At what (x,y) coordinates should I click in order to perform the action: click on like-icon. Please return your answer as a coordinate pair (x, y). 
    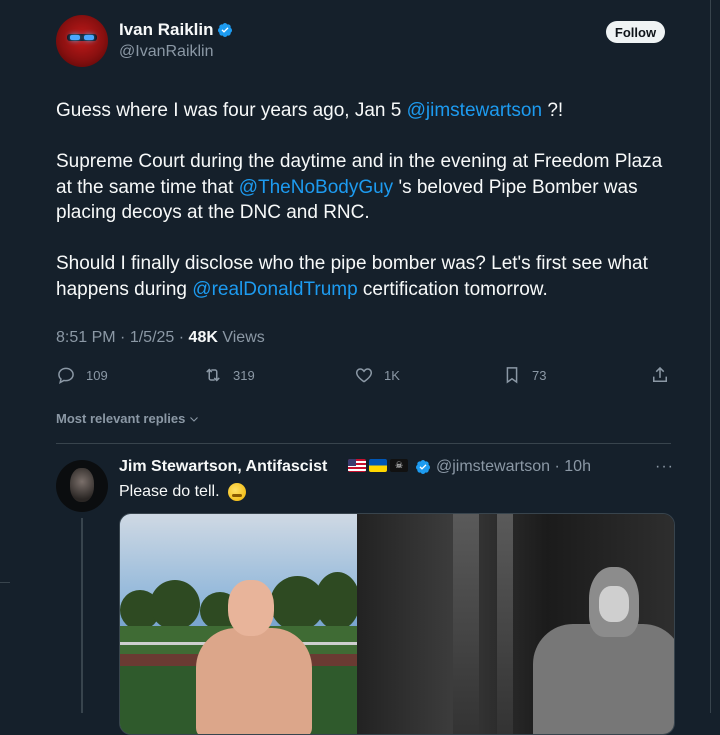
    Looking at the image, I should click on (364, 375).